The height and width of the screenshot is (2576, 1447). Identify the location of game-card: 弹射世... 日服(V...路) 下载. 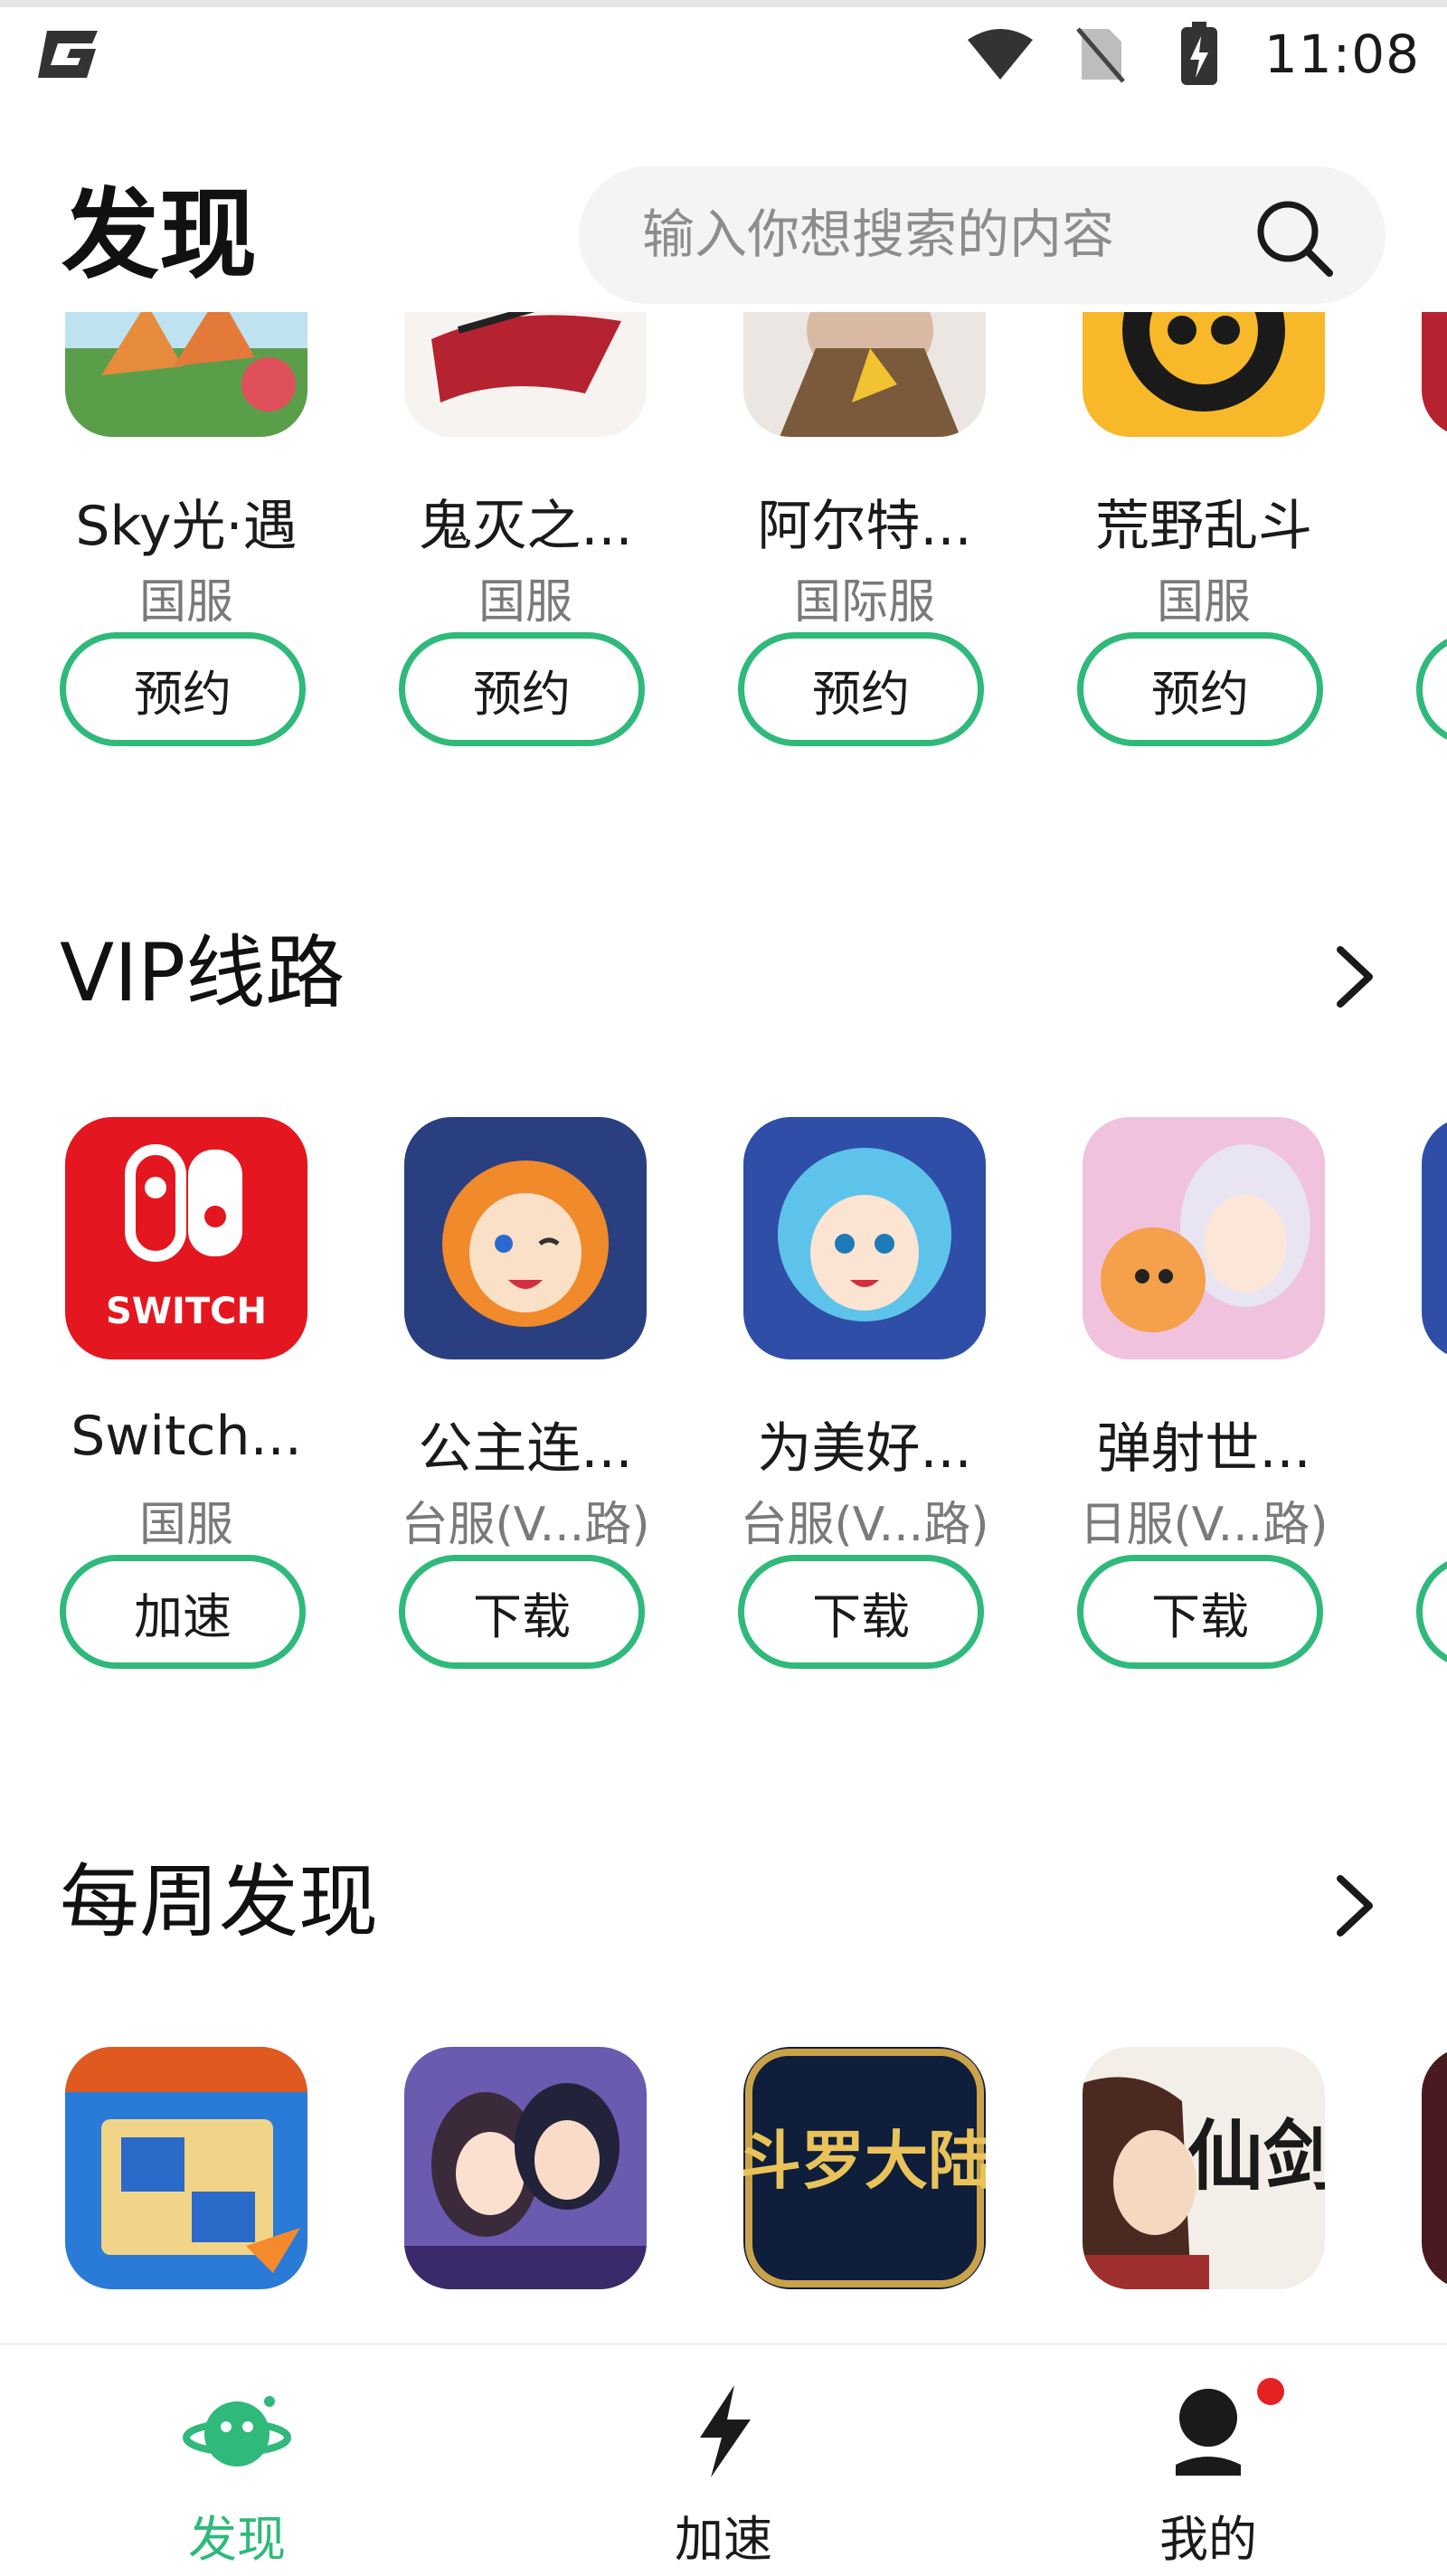
(1203, 1393).